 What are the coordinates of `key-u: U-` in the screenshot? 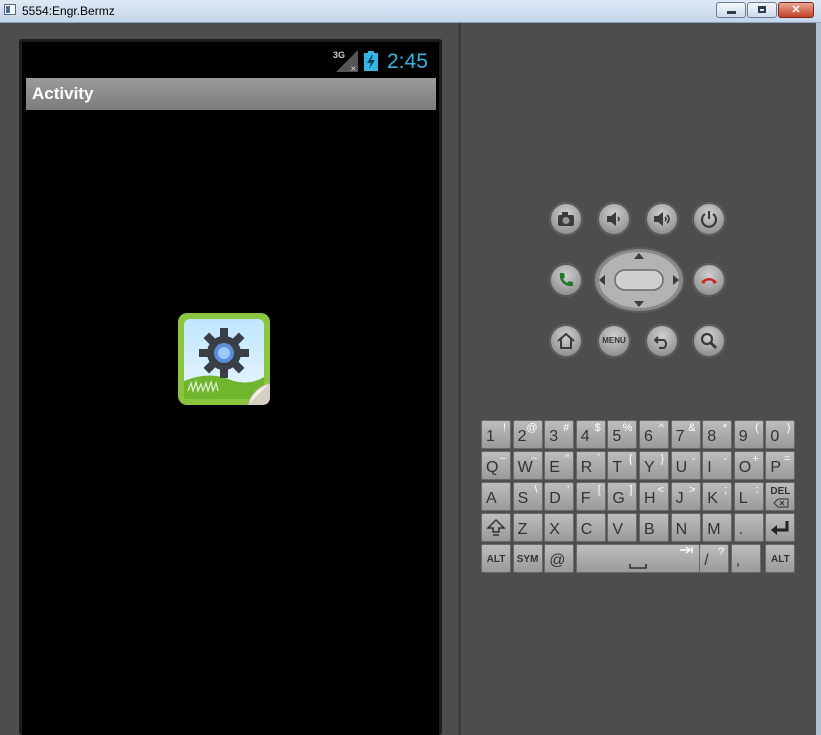 It's located at (685, 465).